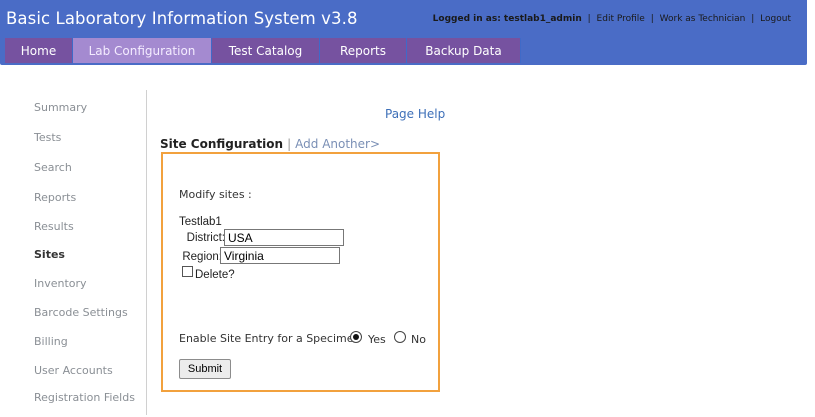 Image resolution: width=815 pixels, height=417 pixels. Describe the element at coordinates (363, 50) in the screenshot. I see `tab-reports: Reports` at that location.